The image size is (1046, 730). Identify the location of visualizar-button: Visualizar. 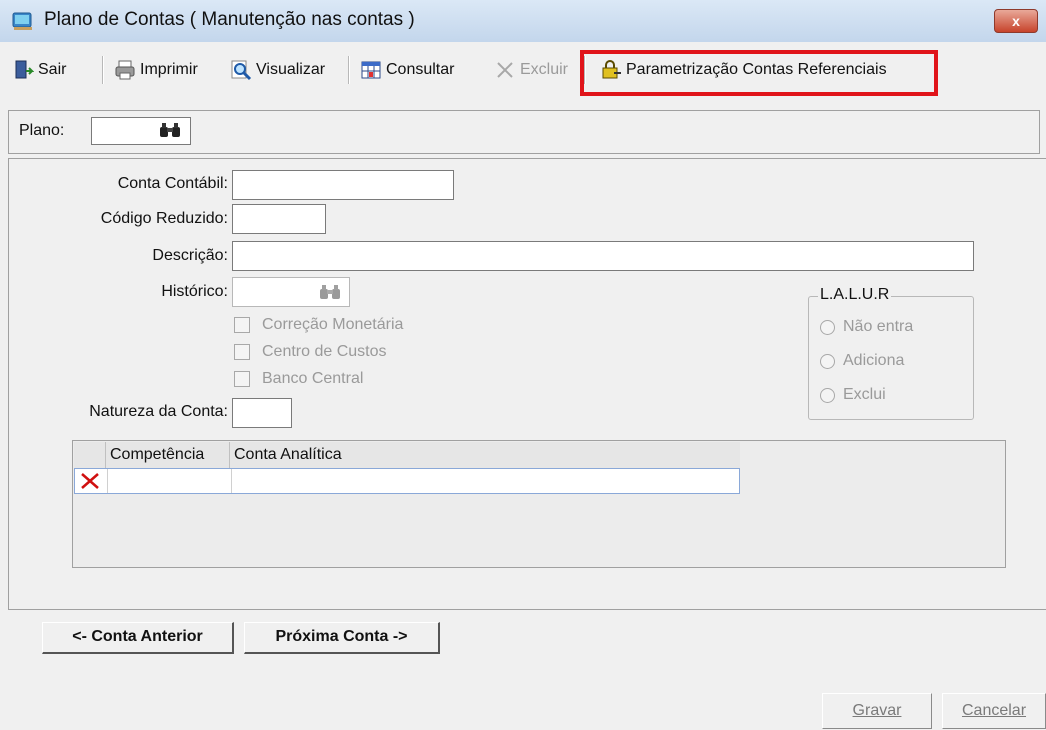
(277, 70).